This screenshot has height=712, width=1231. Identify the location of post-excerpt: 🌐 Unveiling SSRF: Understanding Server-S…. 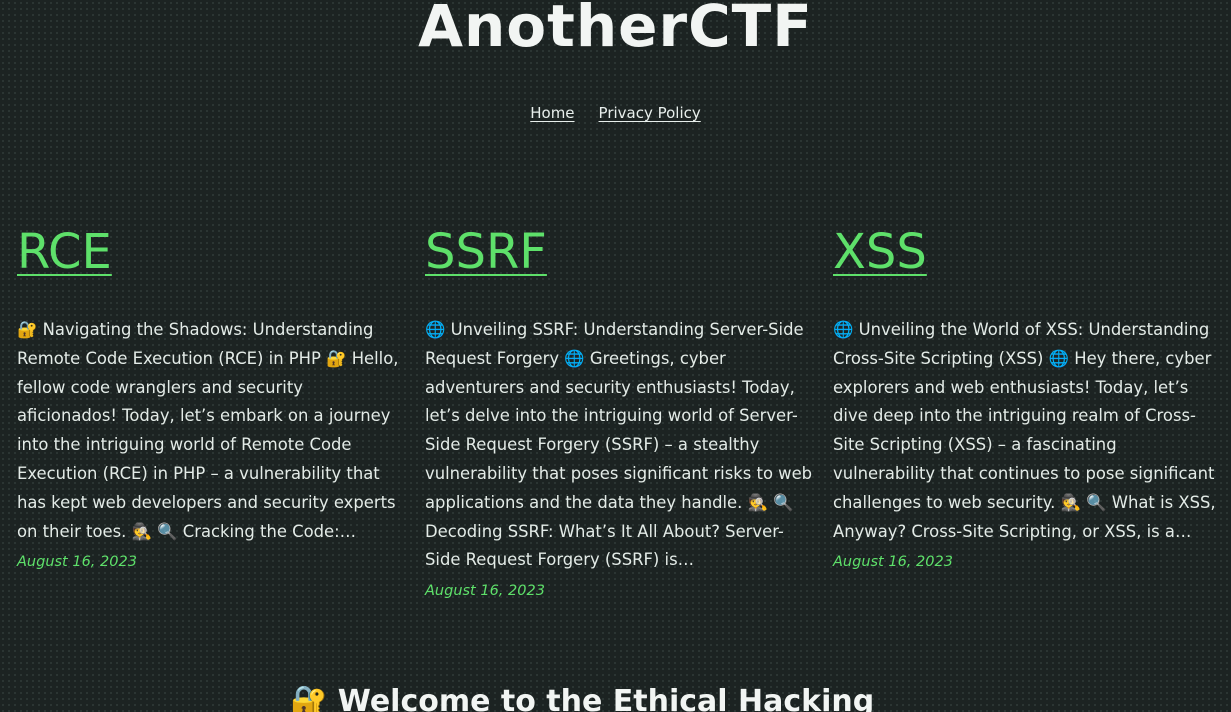
(619, 445).